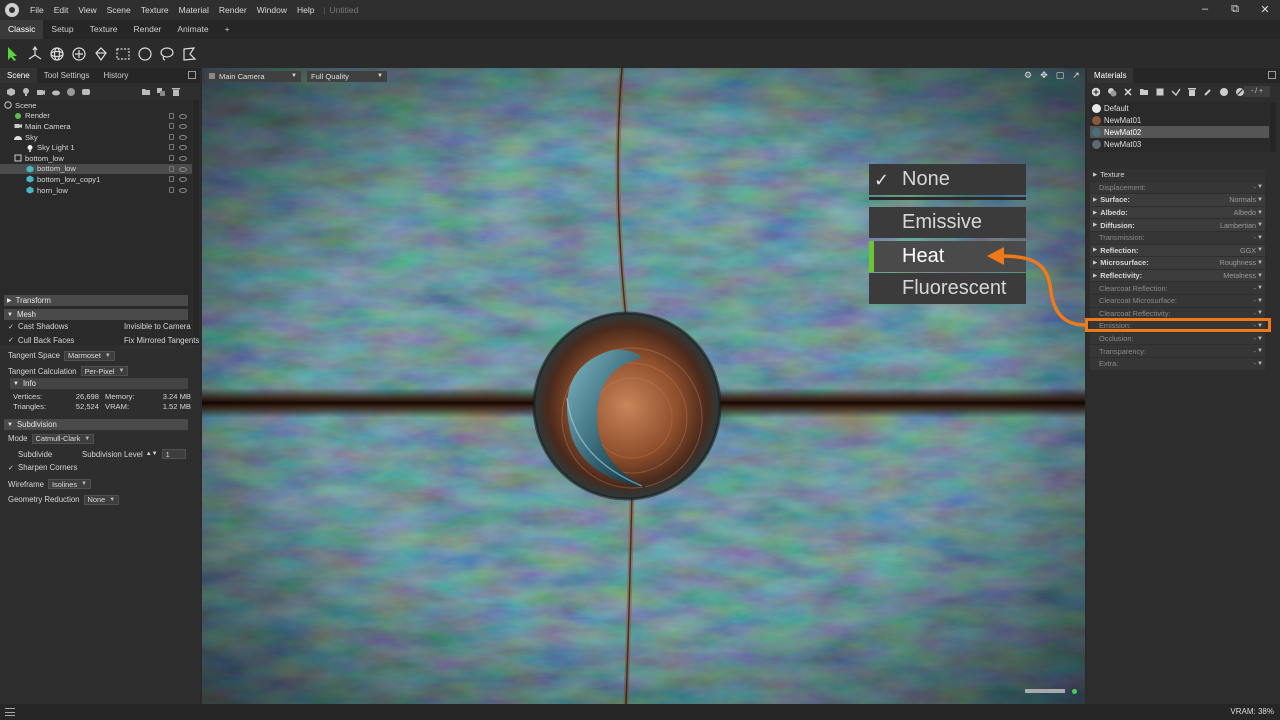 The image size is (1280, 720). Describe the element at coordinates (104, 29) in the screenshot. I see `tab-texture: Texture` at that location.